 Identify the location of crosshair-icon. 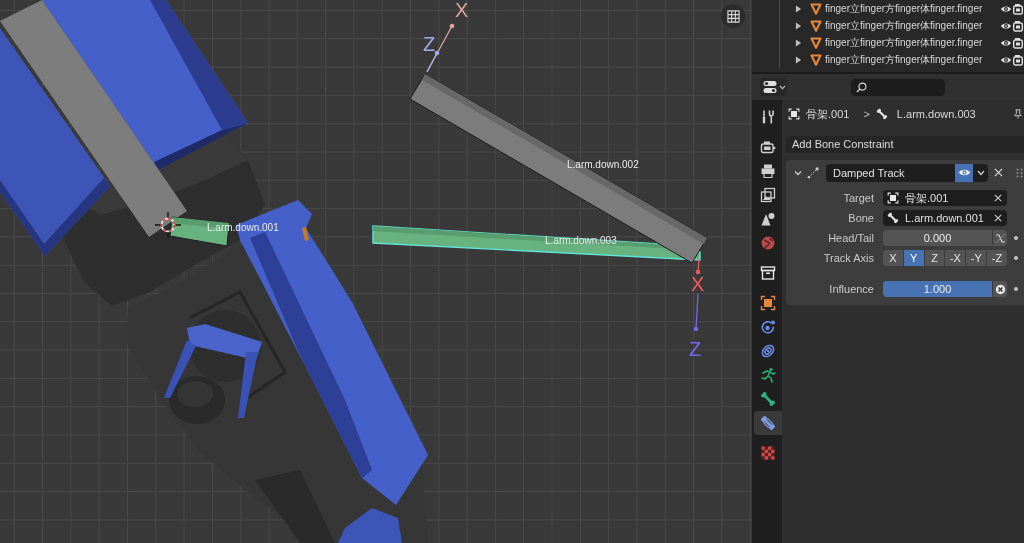
(168, 225).